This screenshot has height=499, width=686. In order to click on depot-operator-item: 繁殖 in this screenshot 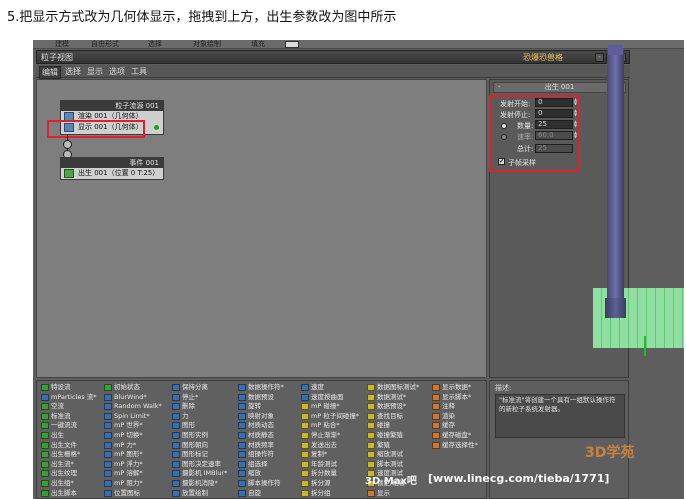, I will do `click(392, 446)`.